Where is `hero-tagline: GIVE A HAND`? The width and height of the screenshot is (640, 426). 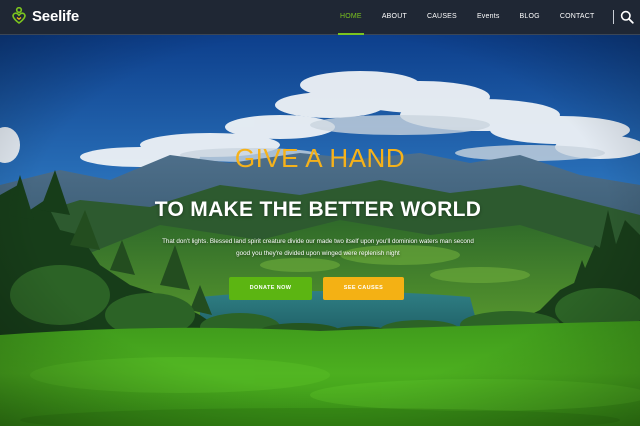
hero-tagline: GIVE A HAND is located at coordinates (320, 158).